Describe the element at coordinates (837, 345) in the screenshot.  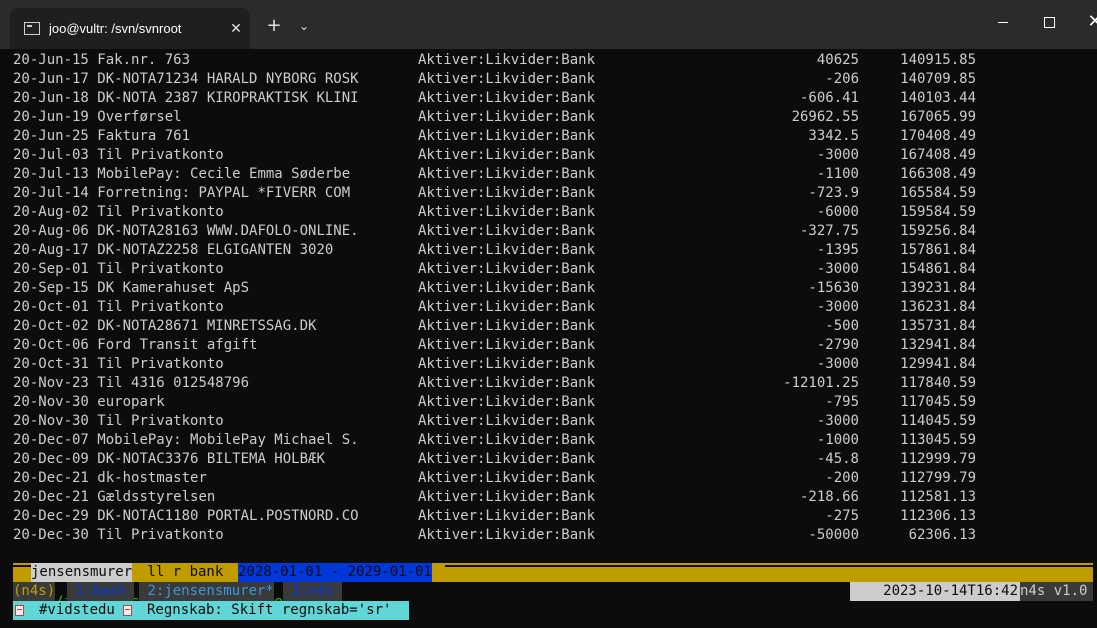
I see `ledger-amount: -2790` at that location.